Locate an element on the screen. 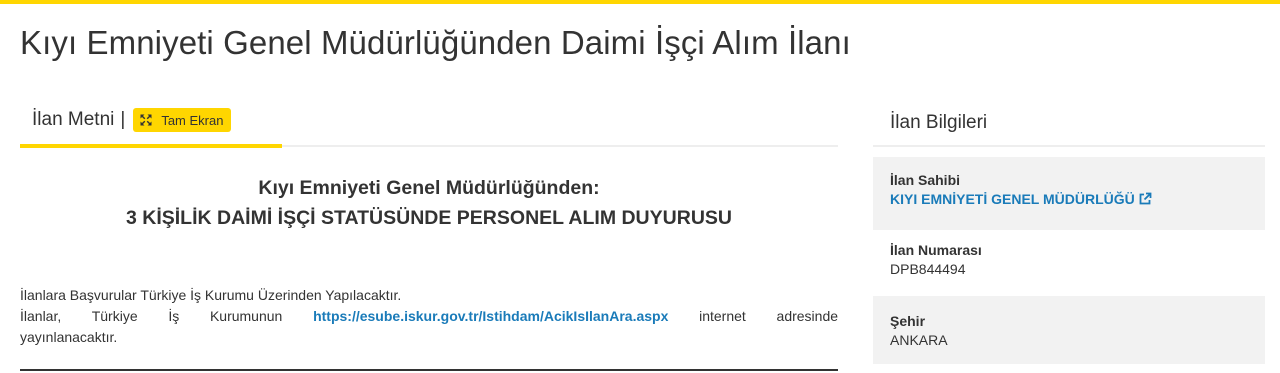 Image resolution: width=1280 pixels, height=373 pixels. external-link-icon is located at coordinates (1145, 198).